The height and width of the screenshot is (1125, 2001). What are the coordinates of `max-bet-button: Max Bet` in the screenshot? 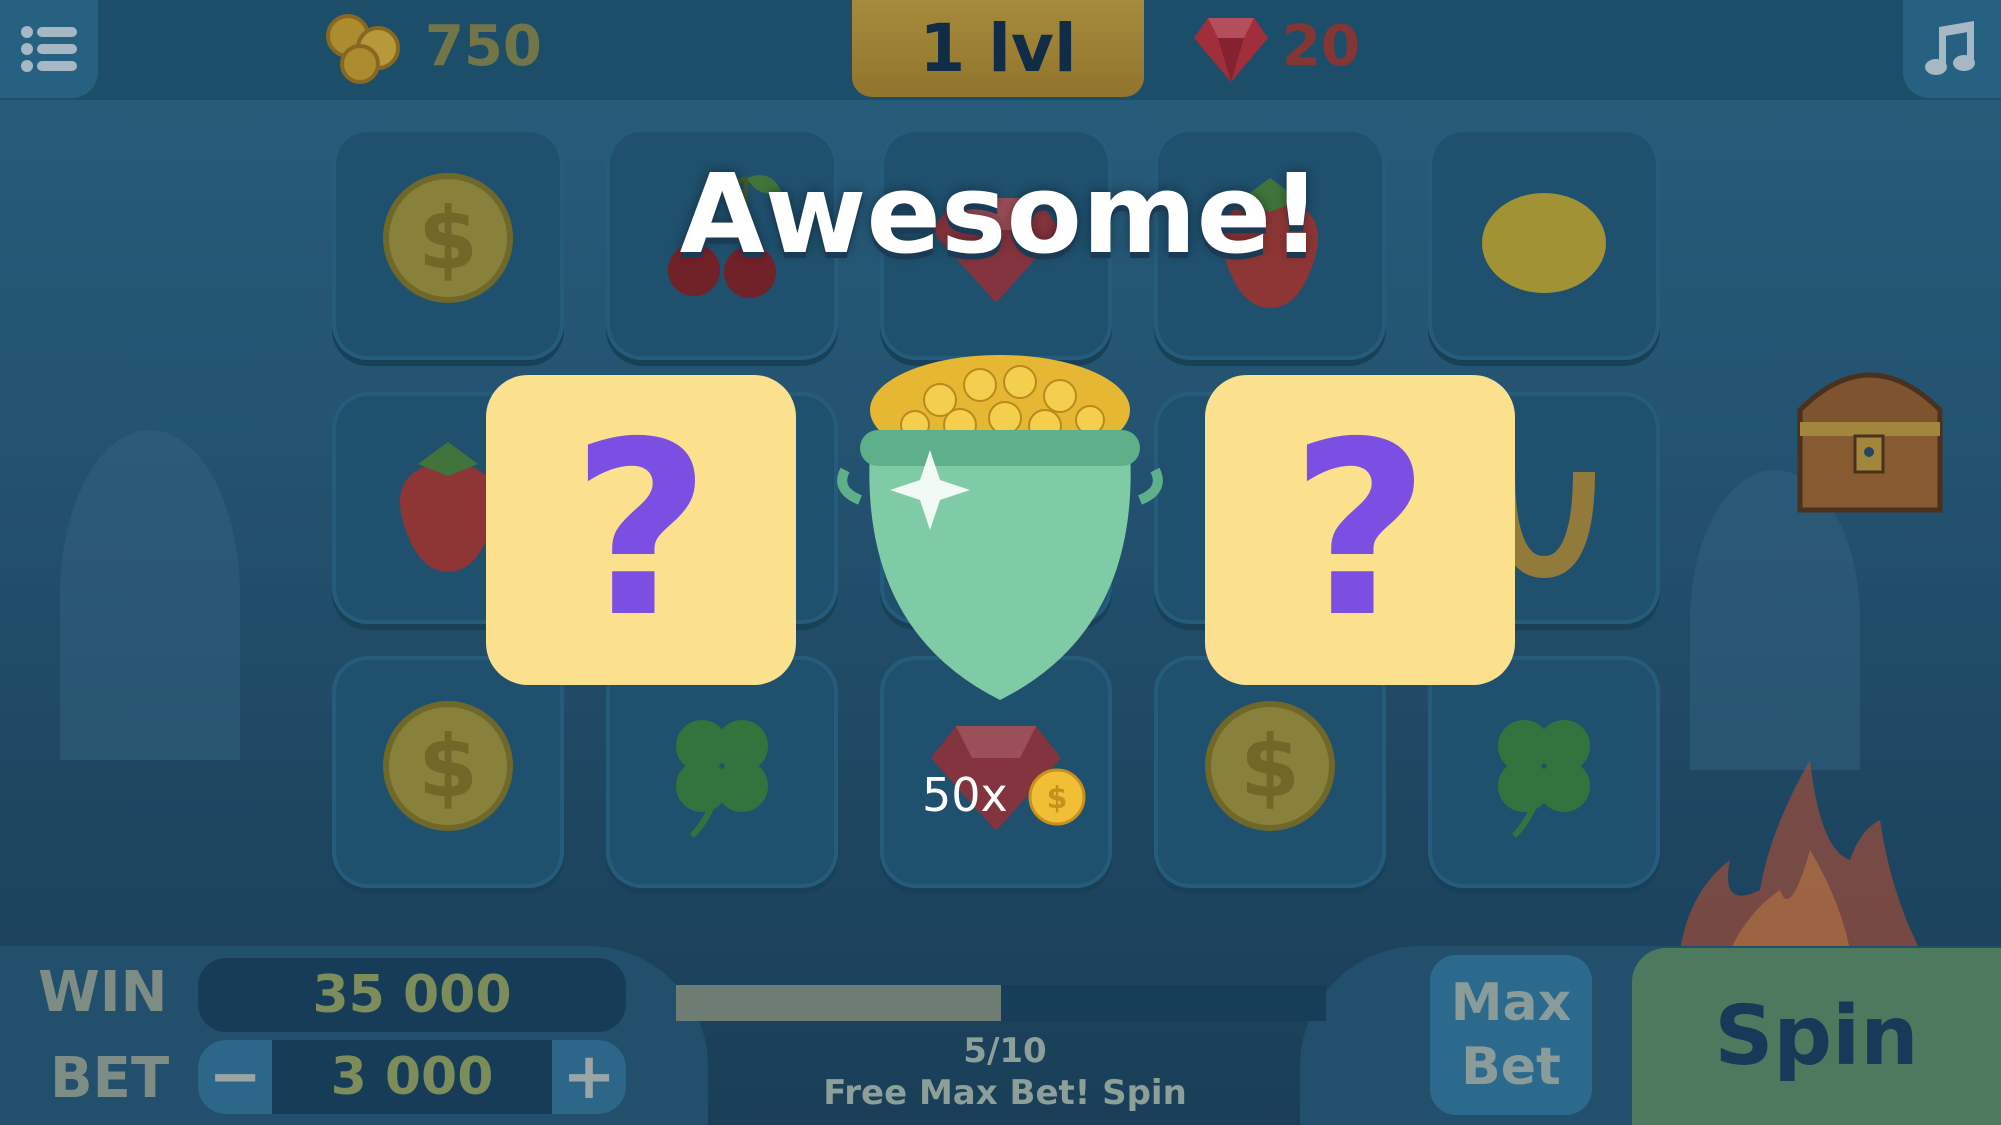 It's located at (1511, 1035).